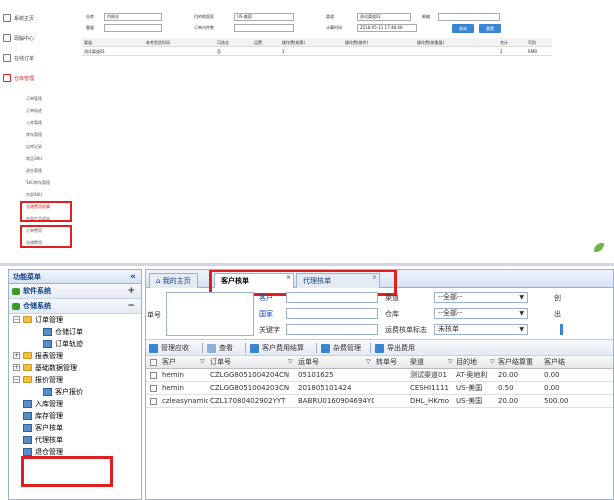  What do you see at coordinates (506, 388) in the screenshot?
I see `cell-settle-weight: 0.50` at bounding box center [506, 388].